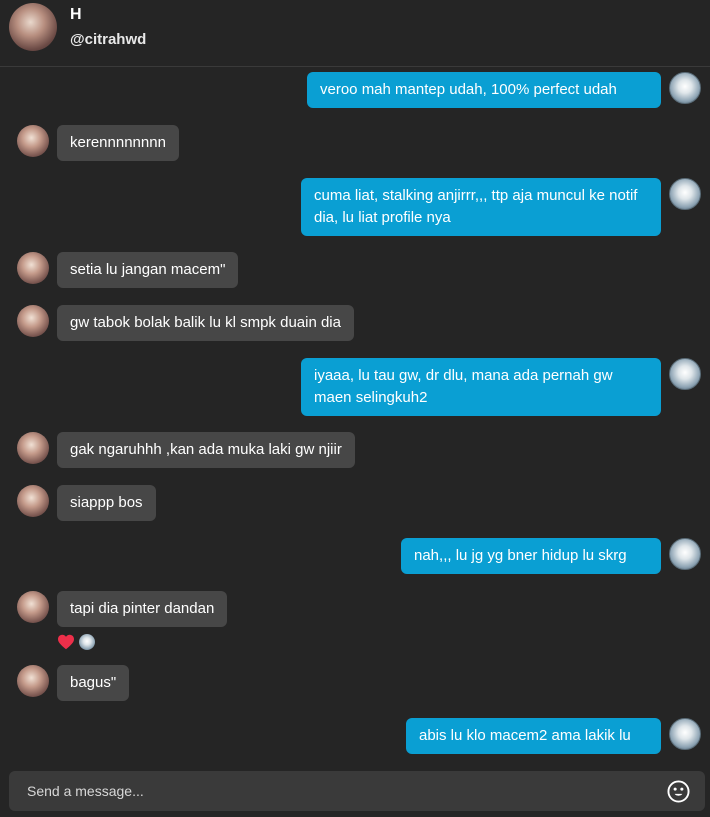 The image size is (710, 817). Describe the element at coordinates (76, 642) in the screenshot. I see `message-reaction` at that location.